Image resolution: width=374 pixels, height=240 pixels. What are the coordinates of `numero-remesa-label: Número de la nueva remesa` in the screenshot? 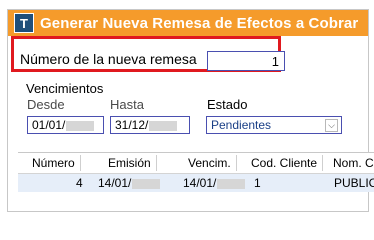 It's located at (108, 59).